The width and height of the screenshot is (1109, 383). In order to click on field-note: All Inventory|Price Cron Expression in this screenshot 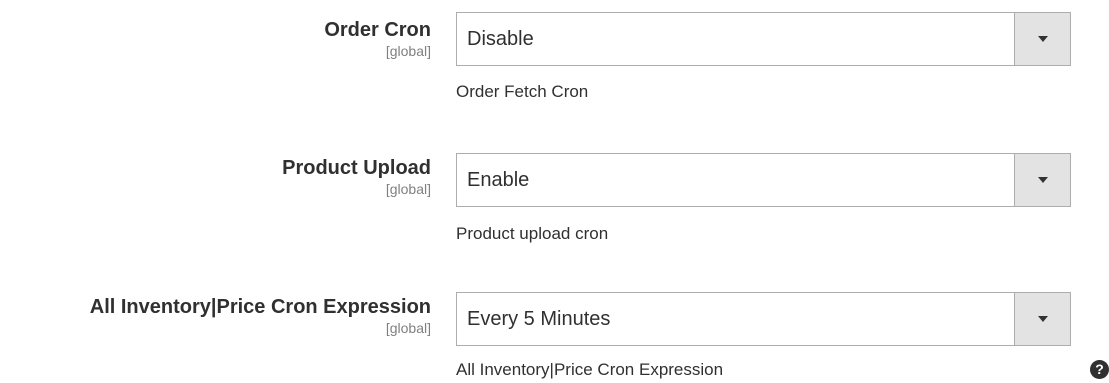, I will do `click(590, 369)`.